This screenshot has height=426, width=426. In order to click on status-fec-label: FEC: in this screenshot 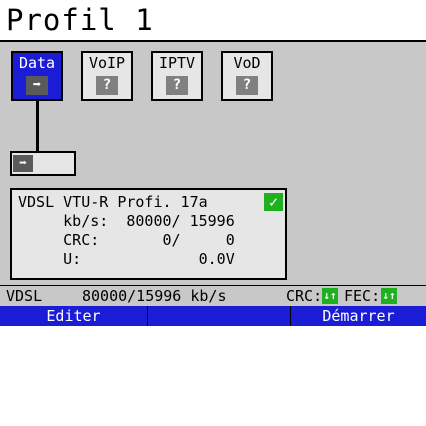, I will do `click(362, 296)`.